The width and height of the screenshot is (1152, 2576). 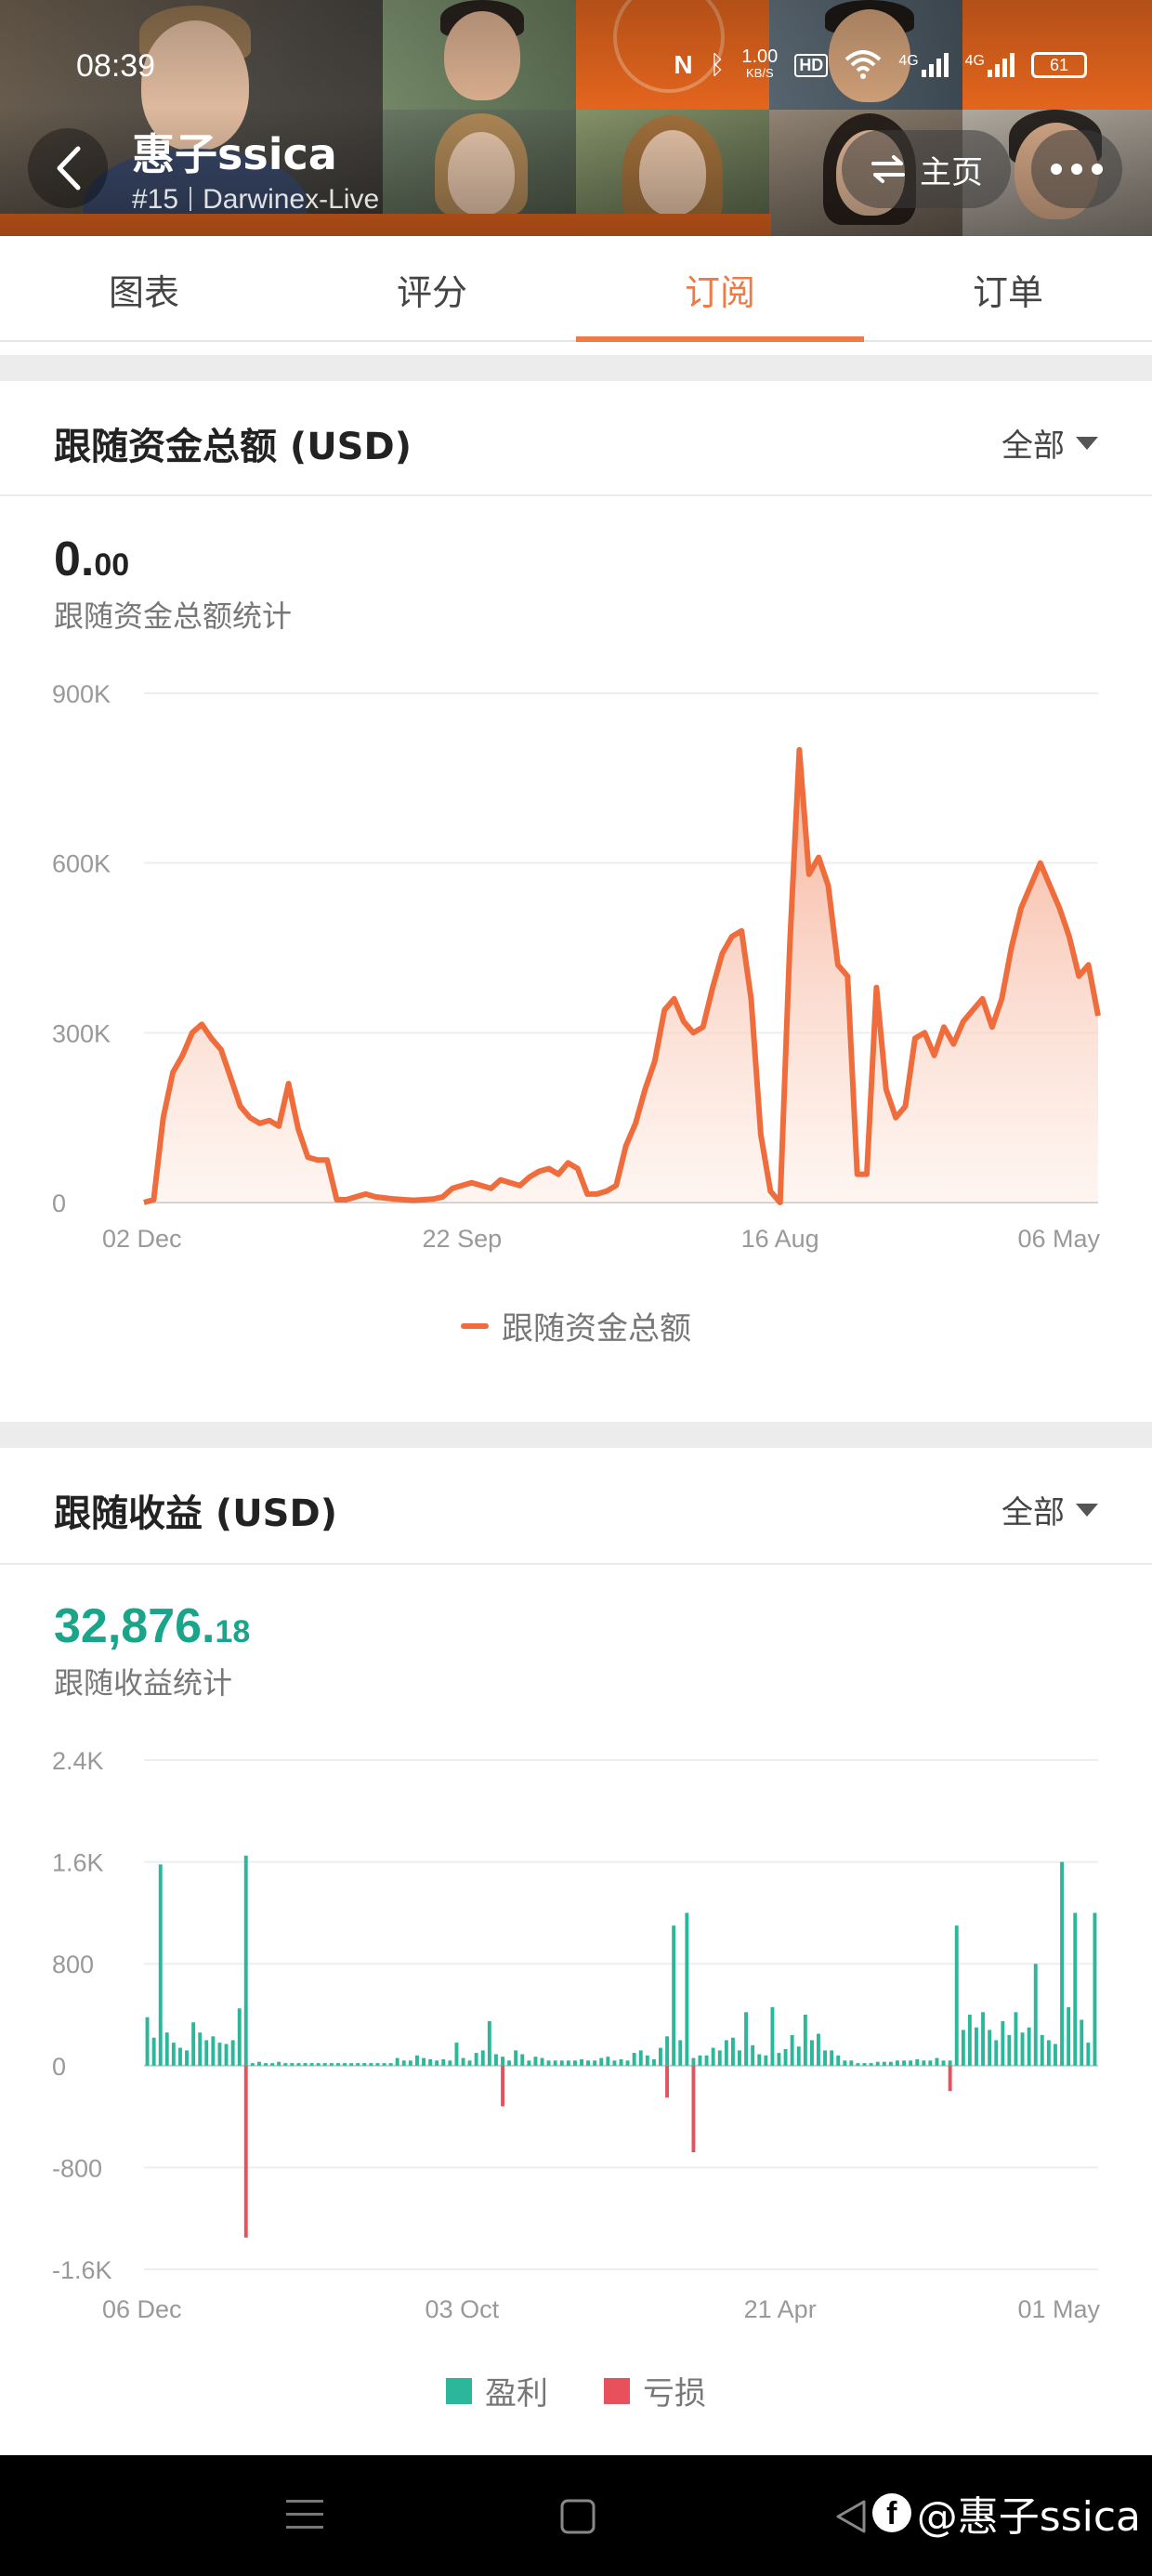 What do you see at coordinates (1076, 169) in the screenshot?
I see `more-button` at bounding box center [1076, 169].